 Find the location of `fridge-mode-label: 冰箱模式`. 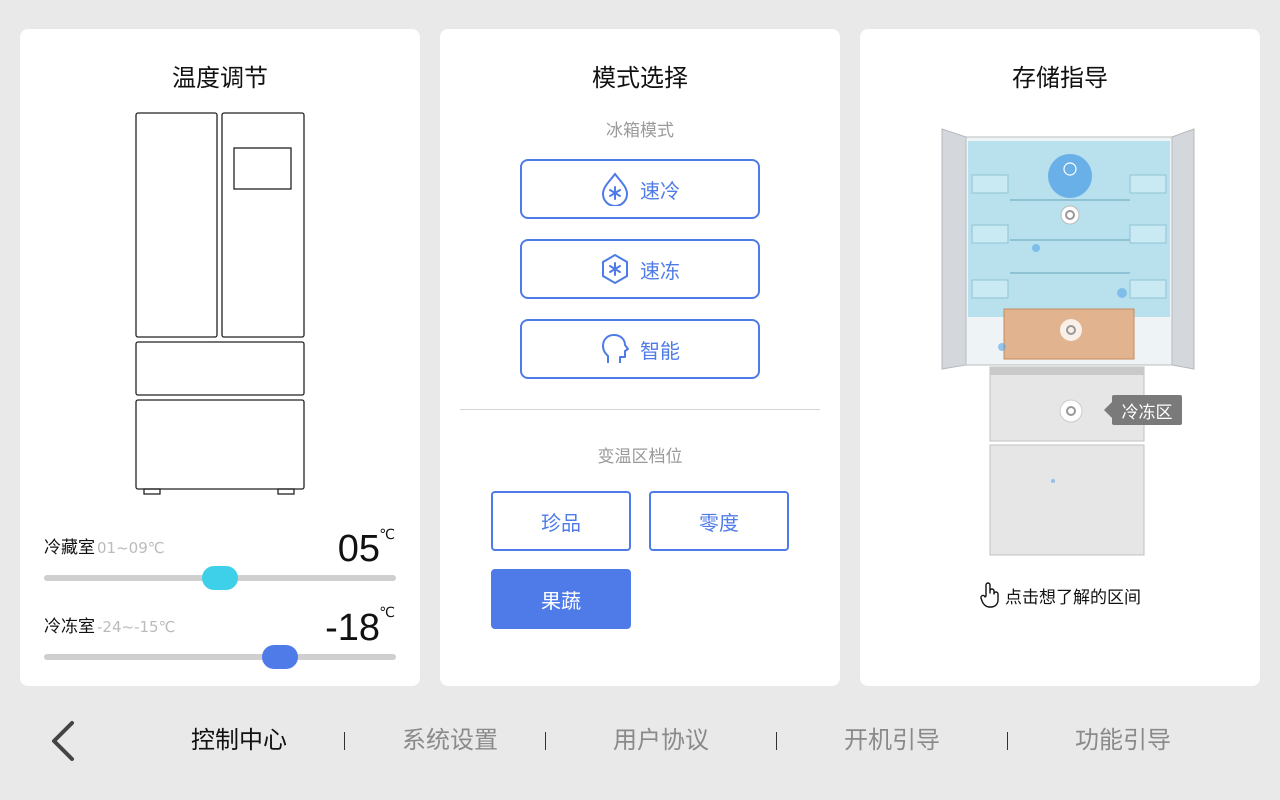

fridge-mode-label: 冰箱模式 is located at coordinates (640, 131).